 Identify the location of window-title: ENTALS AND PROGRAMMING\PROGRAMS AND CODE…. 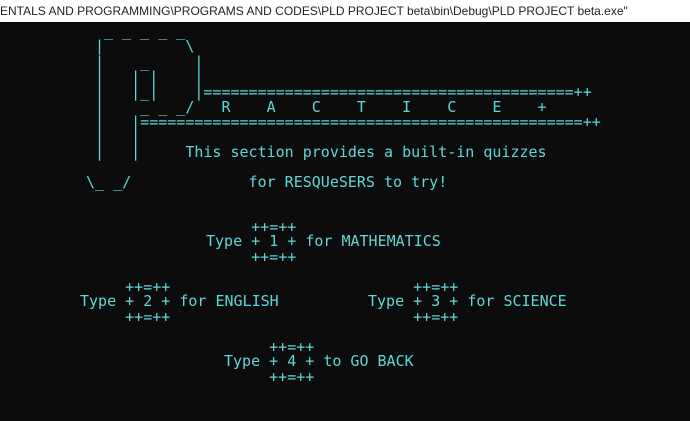
(314, 11).